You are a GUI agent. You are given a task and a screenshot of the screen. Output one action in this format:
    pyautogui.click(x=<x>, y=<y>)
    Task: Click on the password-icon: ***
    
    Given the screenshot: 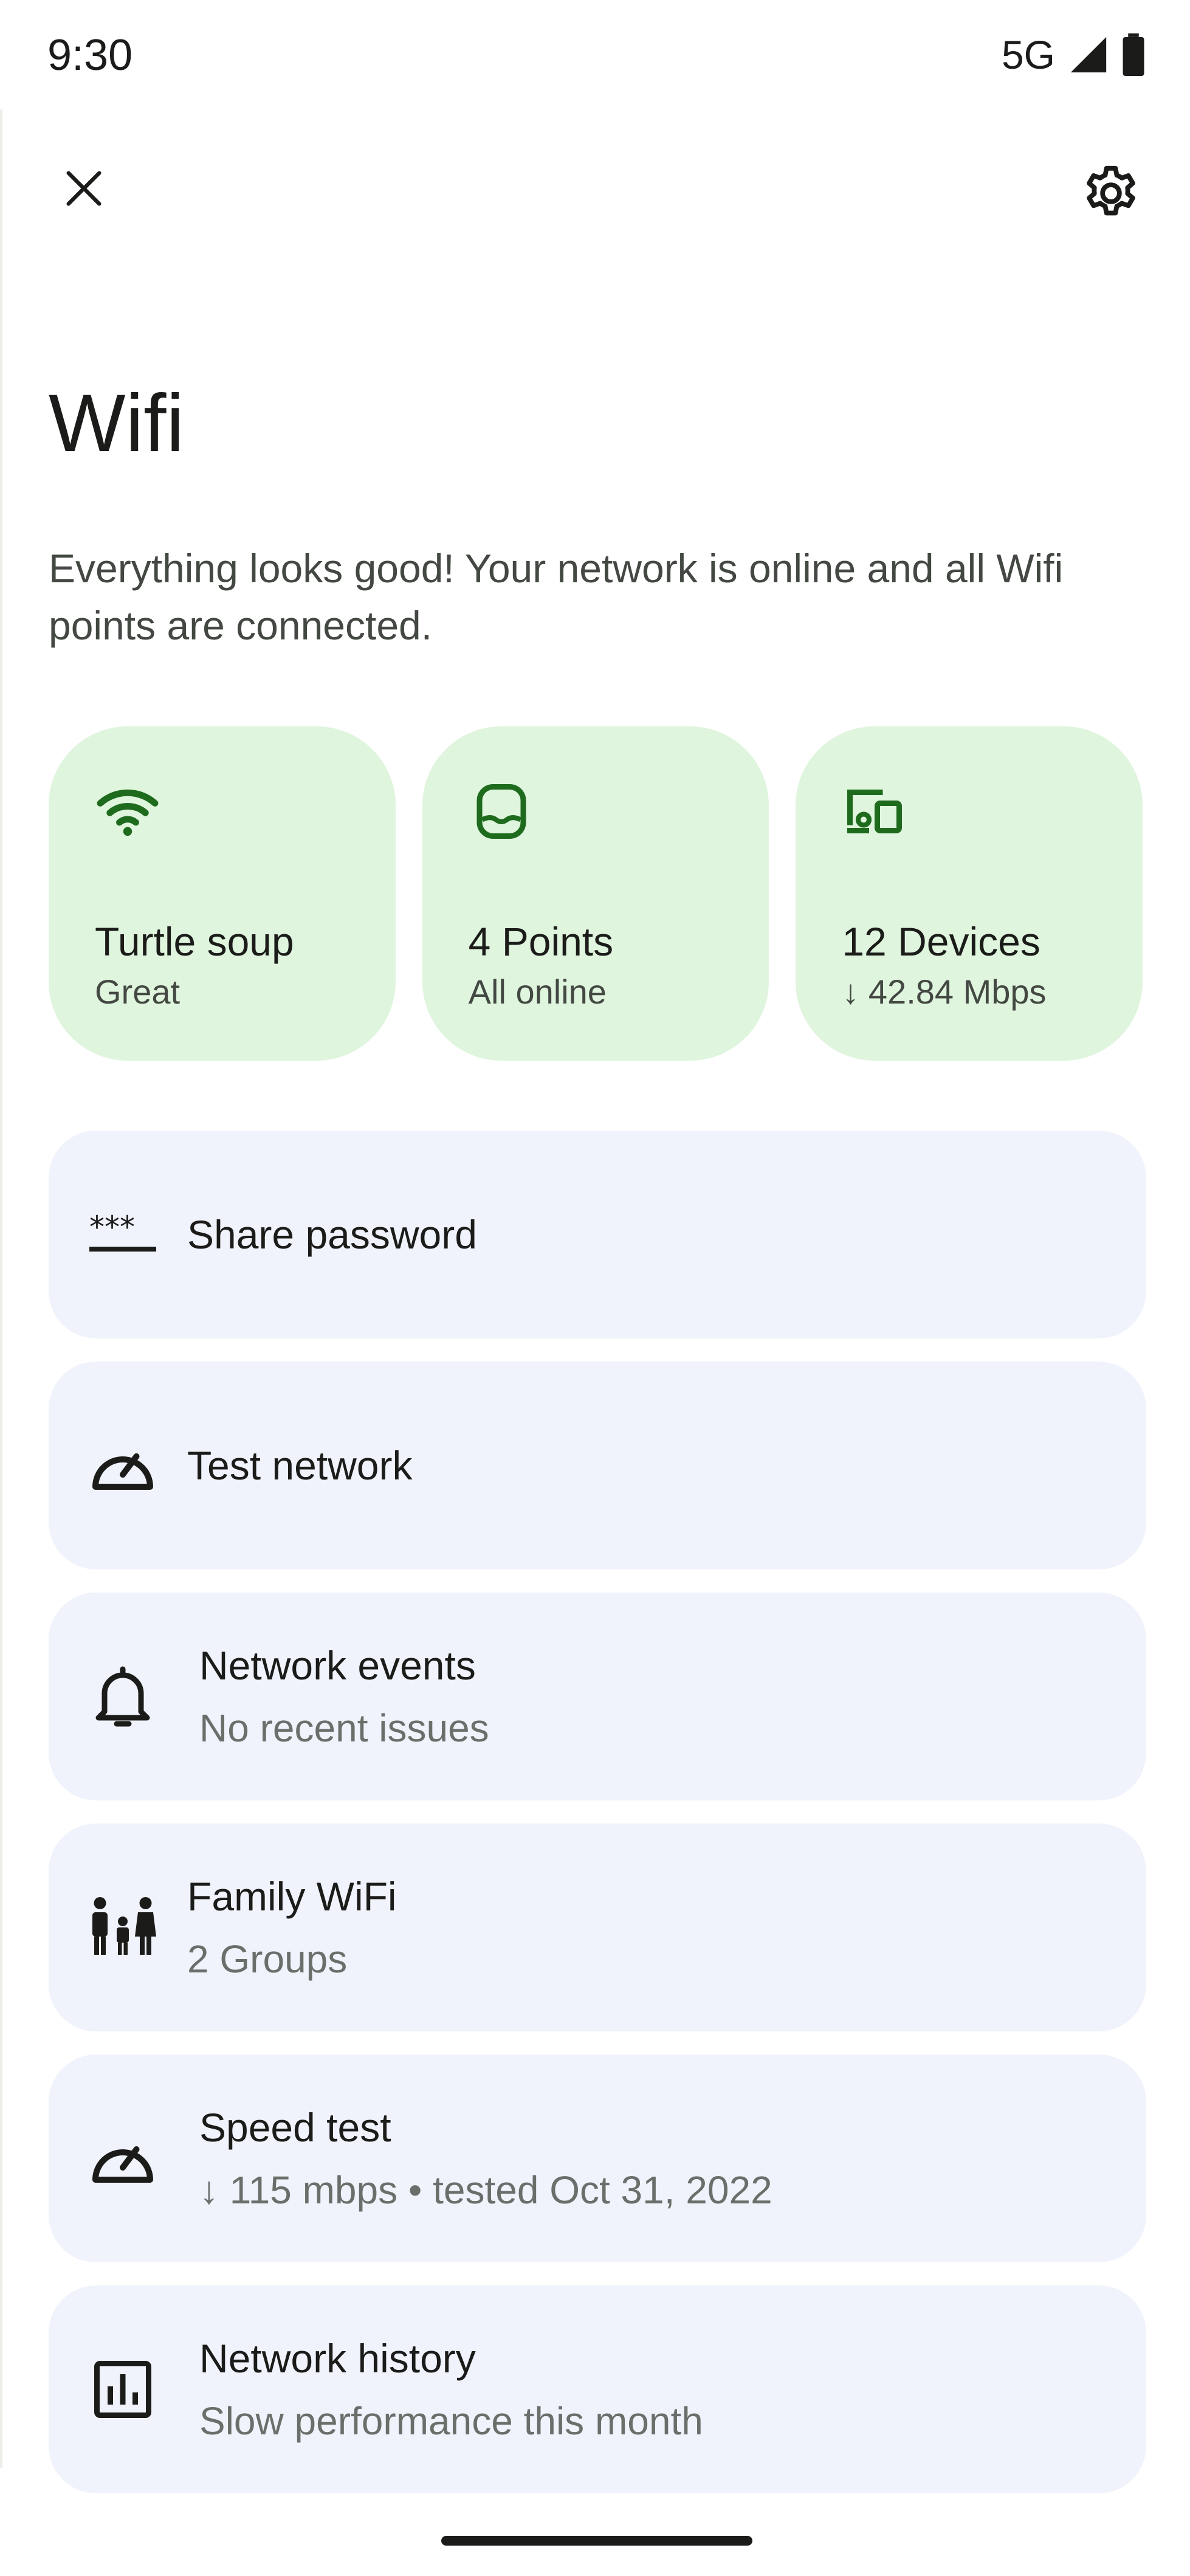 What is the action you would take?
    pyautogui.click(x=122, y=1231)
    